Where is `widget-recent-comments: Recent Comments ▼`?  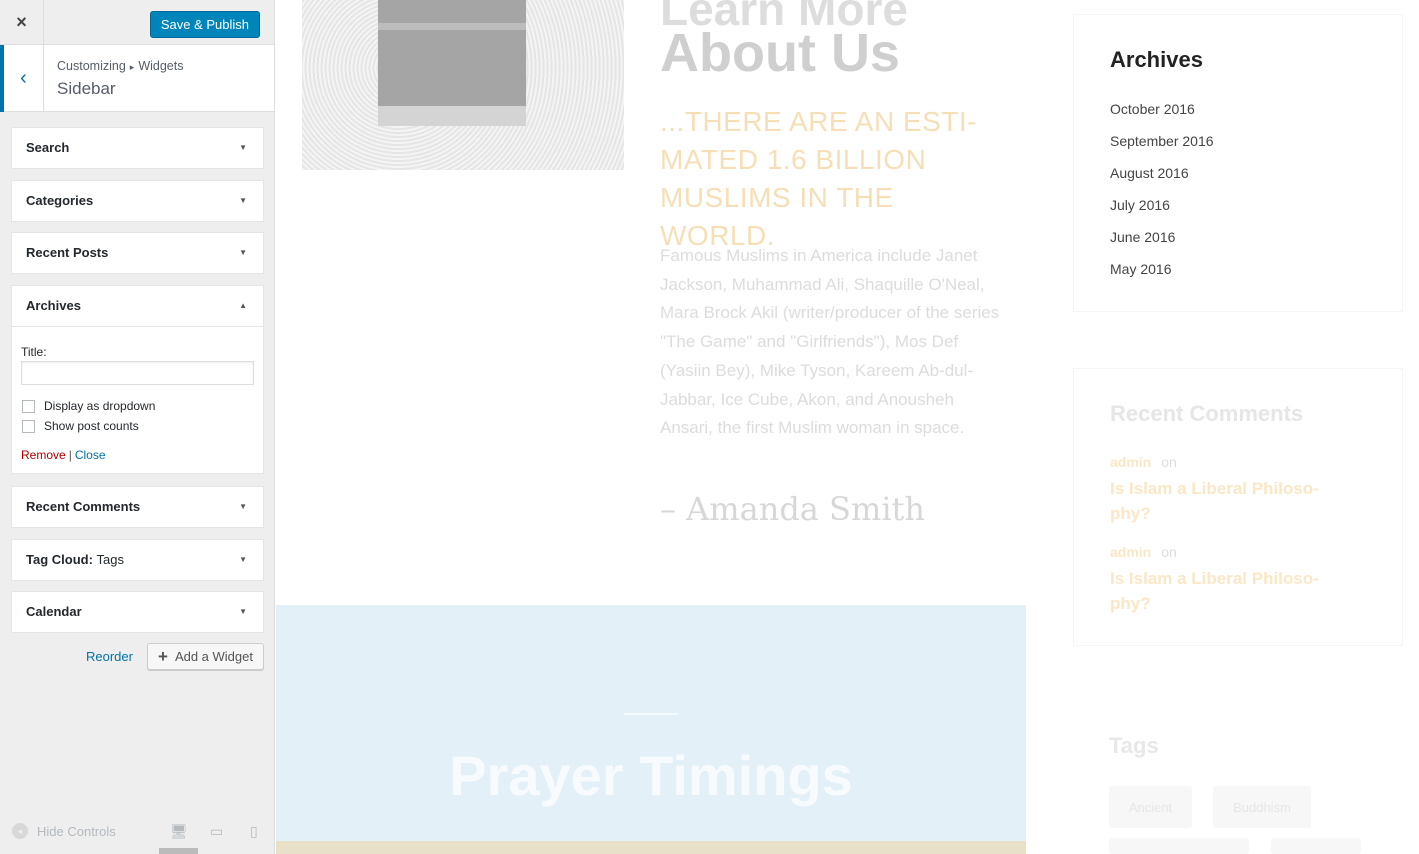
widget-recent-comments: Recent Comments ▼ is located at coordinates (137, 507).